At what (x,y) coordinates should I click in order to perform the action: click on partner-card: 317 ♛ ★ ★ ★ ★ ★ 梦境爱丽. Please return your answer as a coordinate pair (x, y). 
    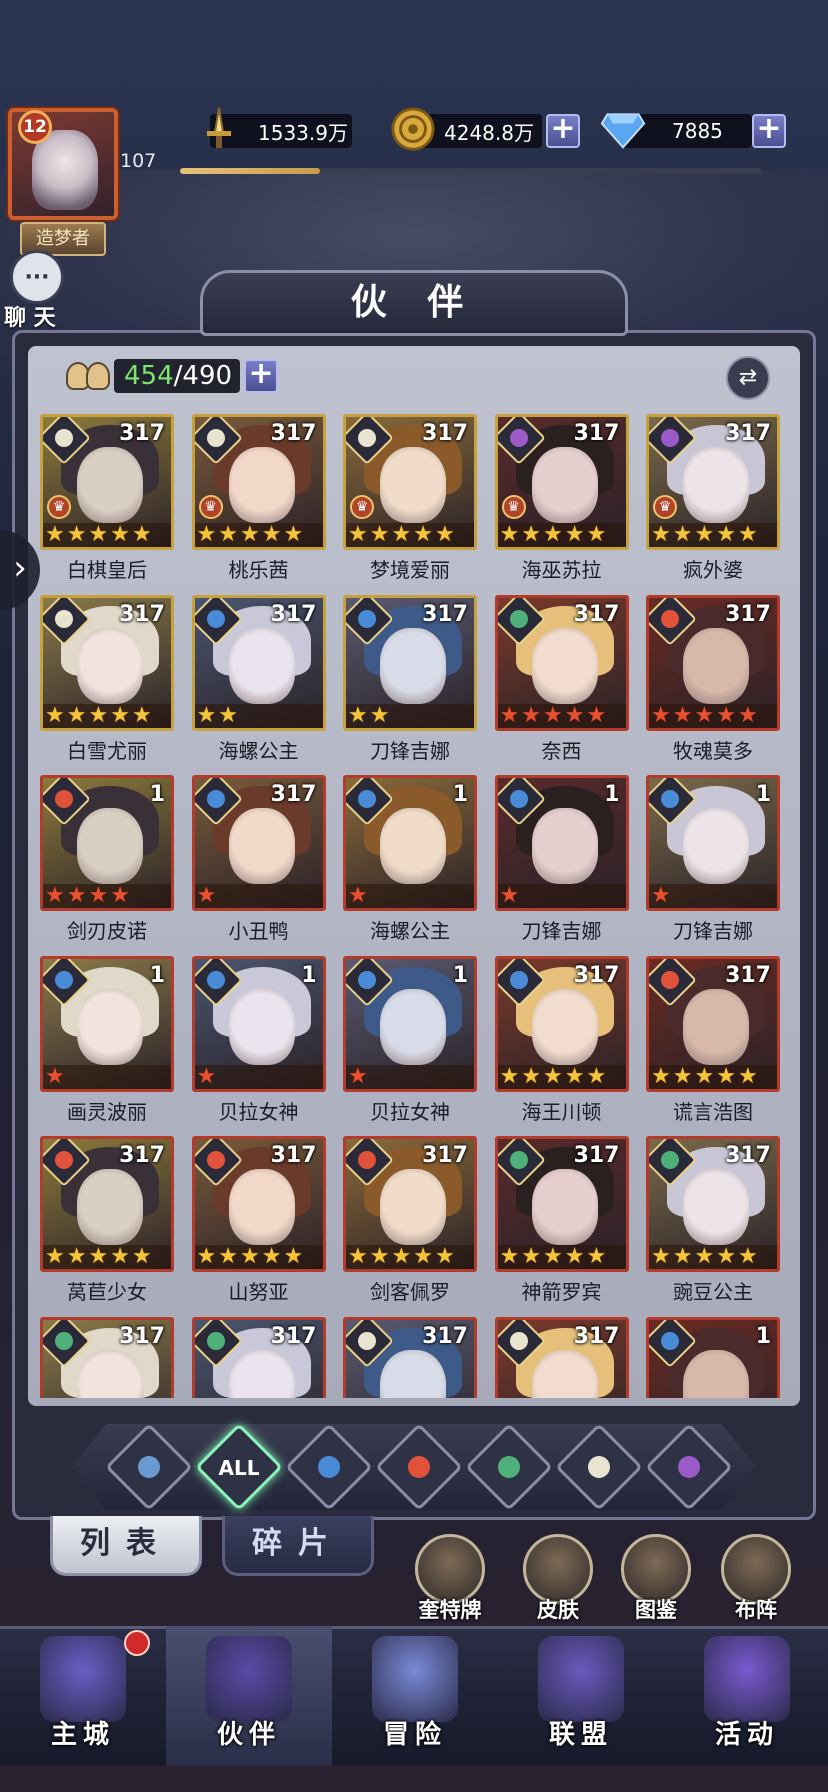
    Looking at the image, I should click on (410, 504).